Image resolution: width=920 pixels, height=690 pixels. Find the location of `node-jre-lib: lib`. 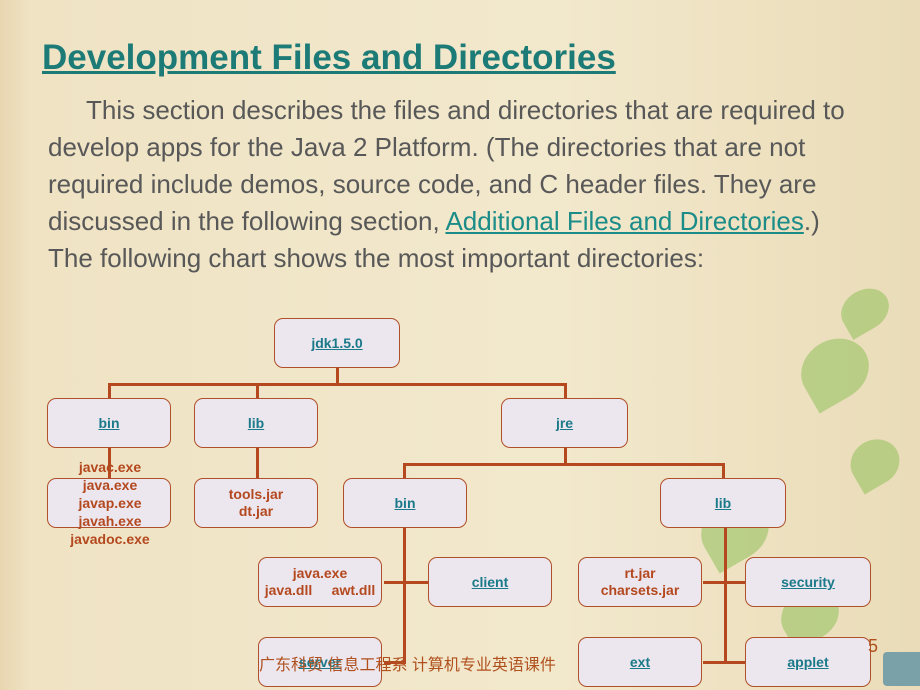

node-jre-lib: lib is located at coordinates (723, 503).